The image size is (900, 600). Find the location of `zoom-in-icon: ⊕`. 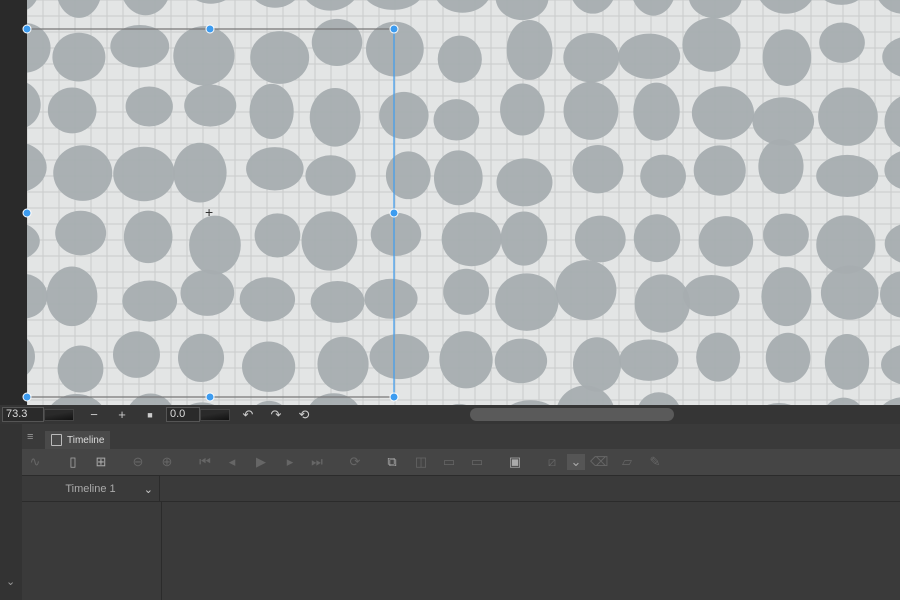

zoom-in-icon: ⊕ is located at coordinates (167, 462).